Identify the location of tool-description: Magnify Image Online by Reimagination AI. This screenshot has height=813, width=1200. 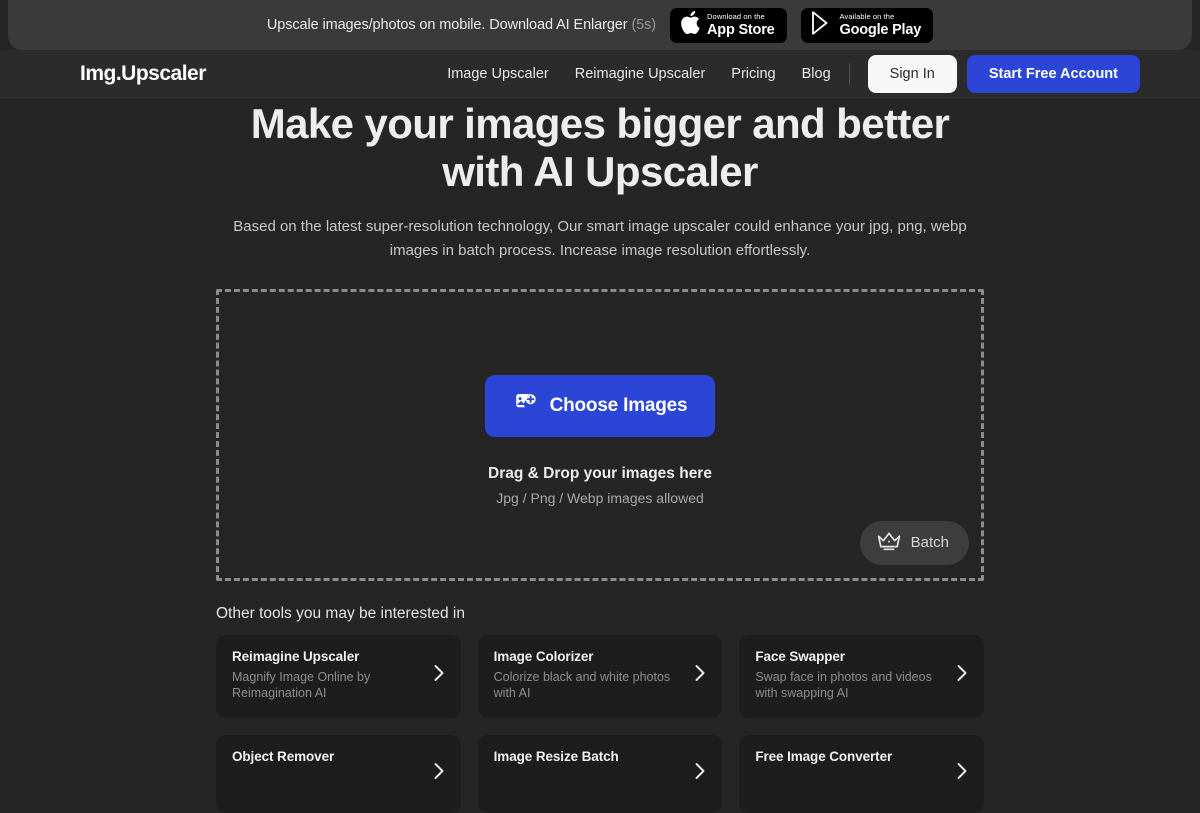
(328, 686).